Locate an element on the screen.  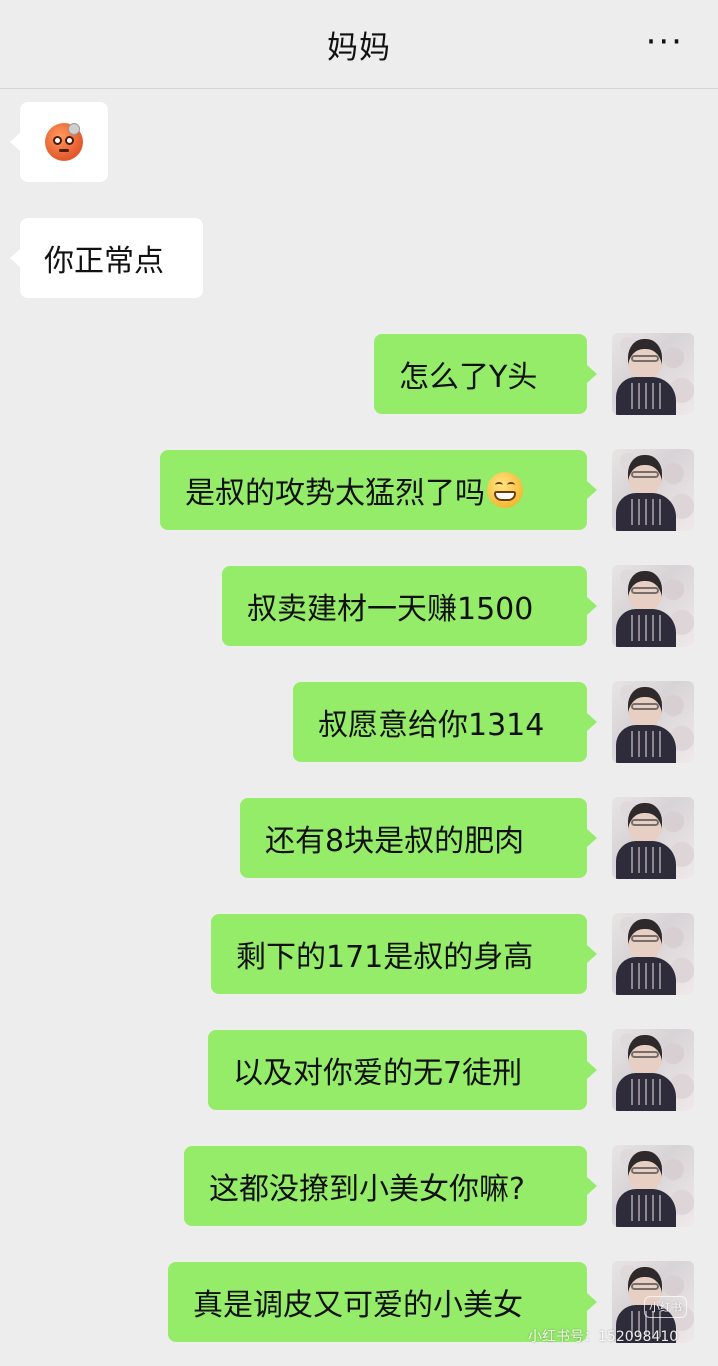
message-bubble-outgoing: 这都没撩到小美女你嘛? is located at coordinates (385, 1186).